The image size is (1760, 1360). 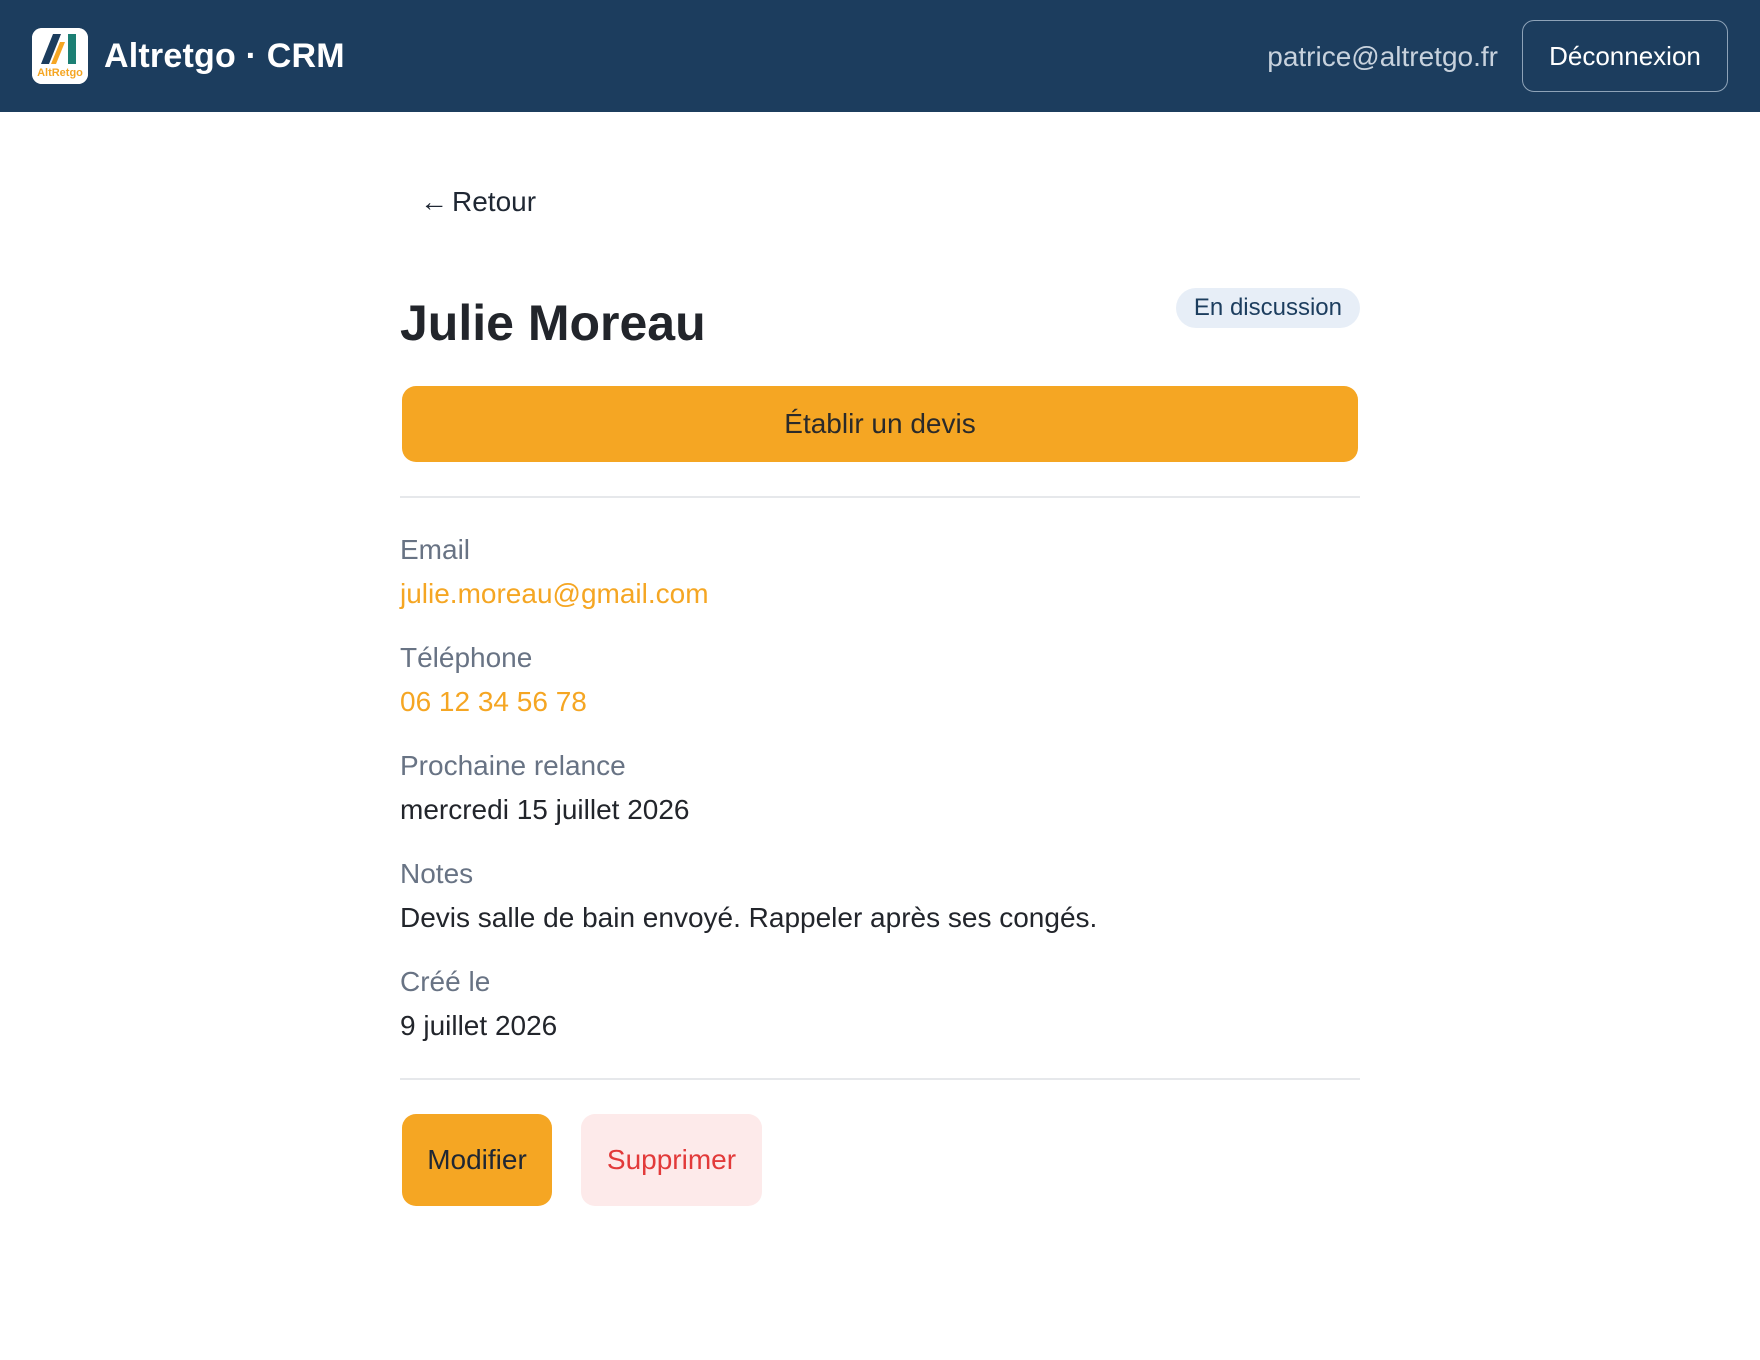 What do you see at coordinates (477, 1160) in the screenshot?
I see `edit-button: Modifier` at bounding box center [477, 1160].